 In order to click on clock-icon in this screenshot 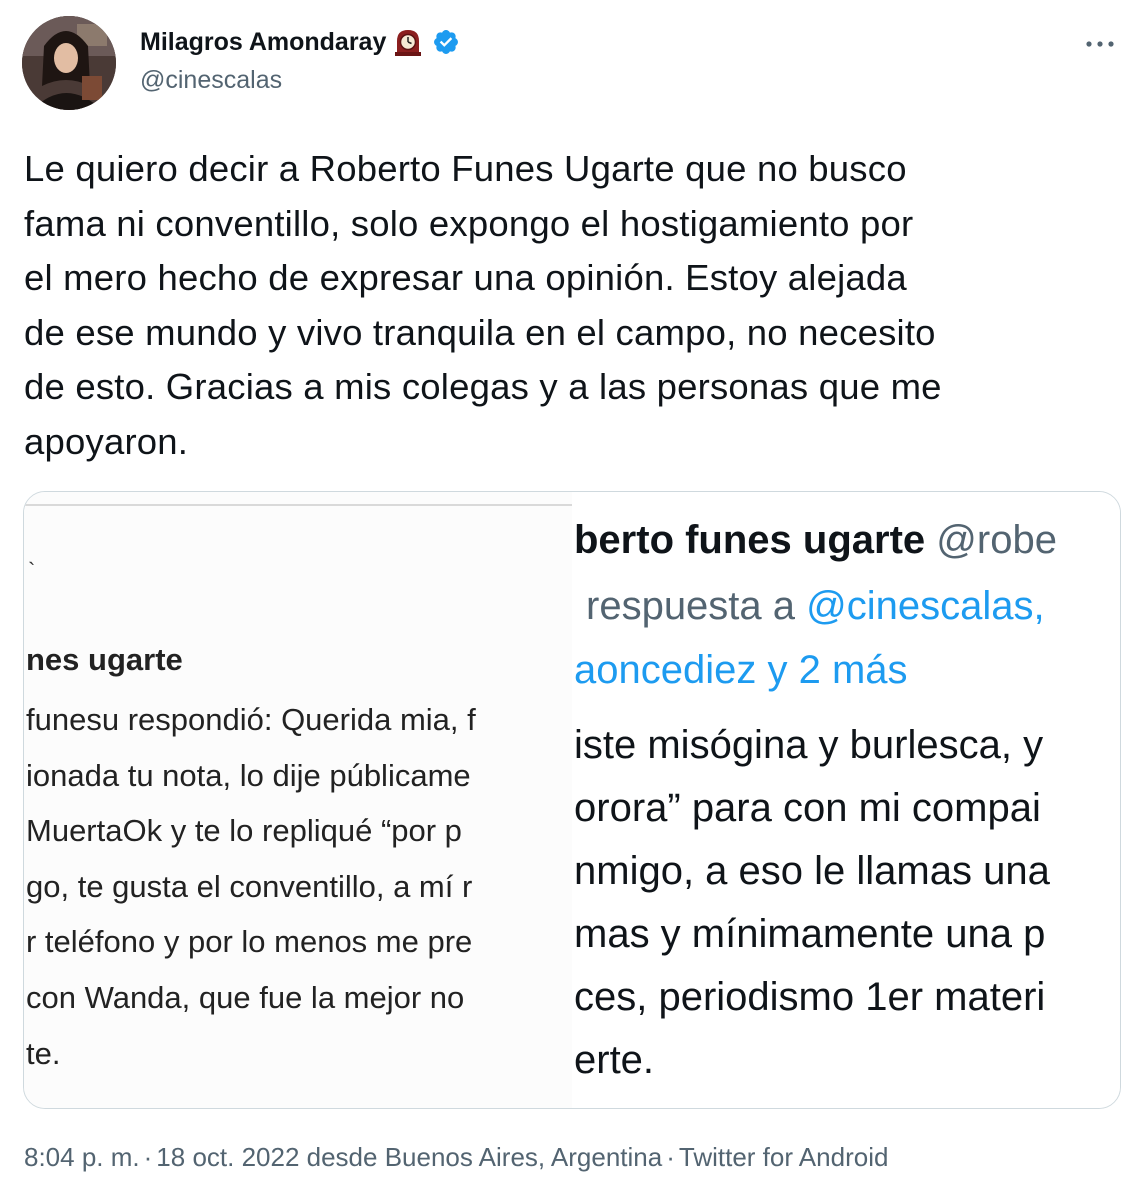, I will do `click(408, 42)`.